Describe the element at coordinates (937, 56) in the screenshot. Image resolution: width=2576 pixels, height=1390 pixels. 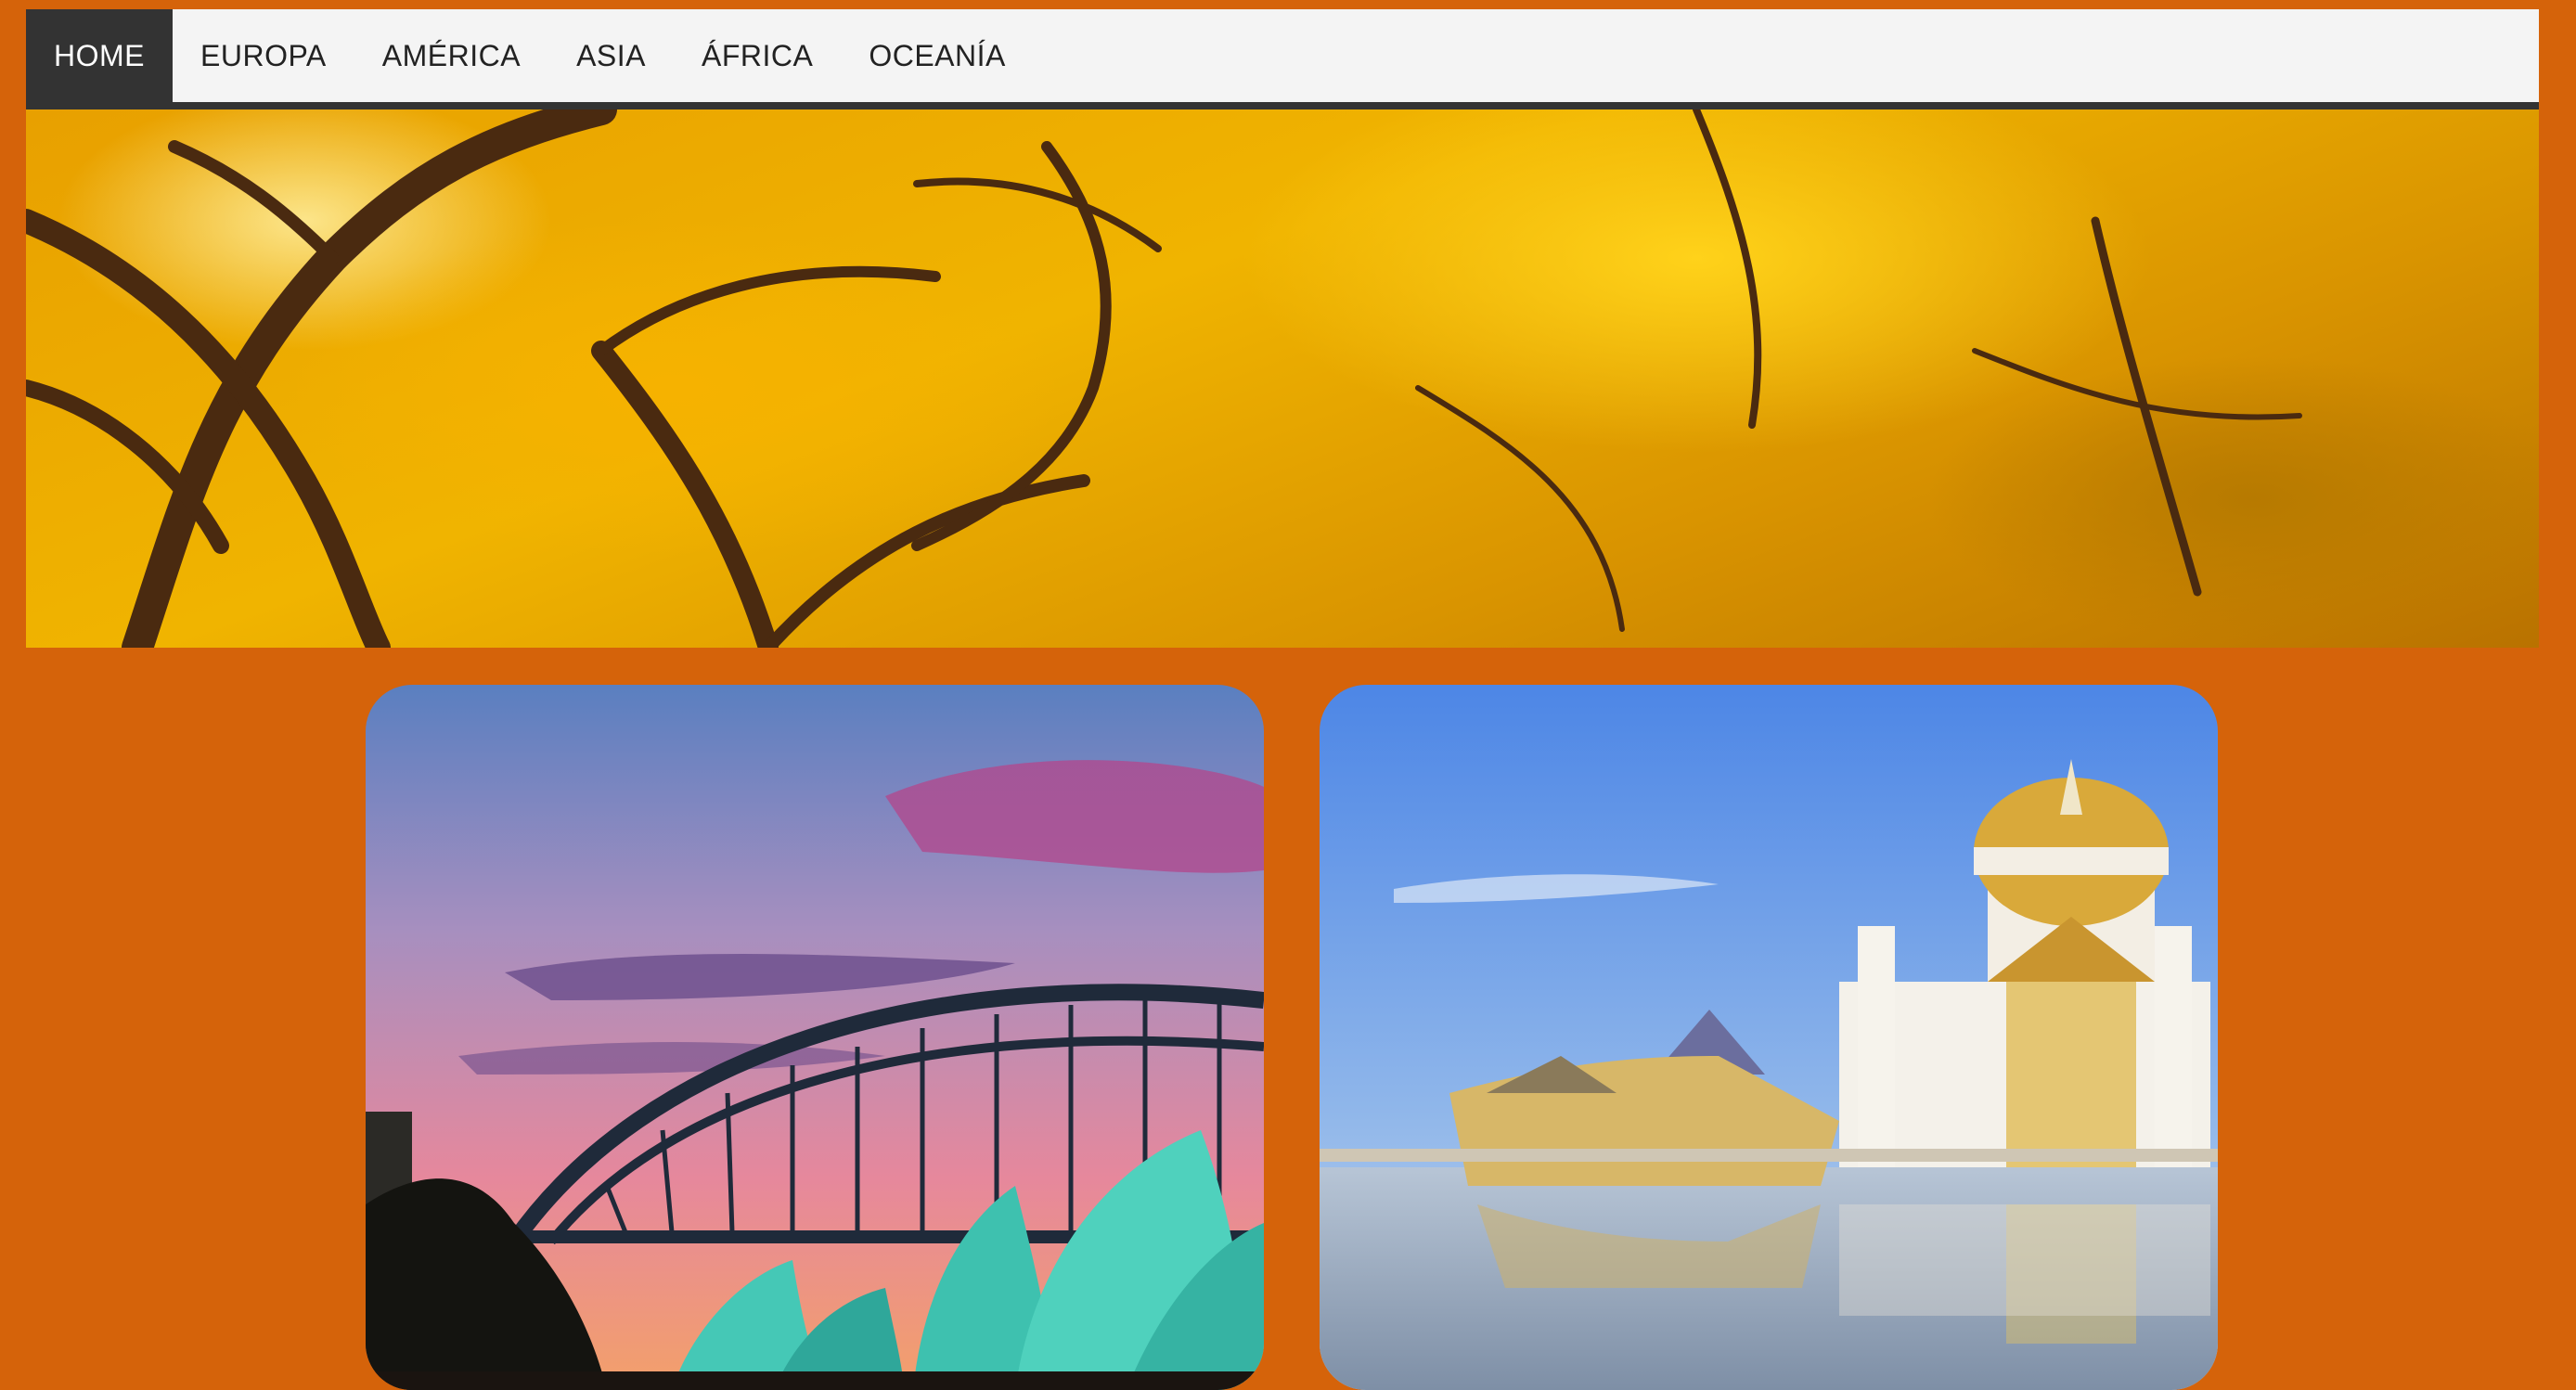
I see `nav-item-oceania: OCEANÍA` at that location.